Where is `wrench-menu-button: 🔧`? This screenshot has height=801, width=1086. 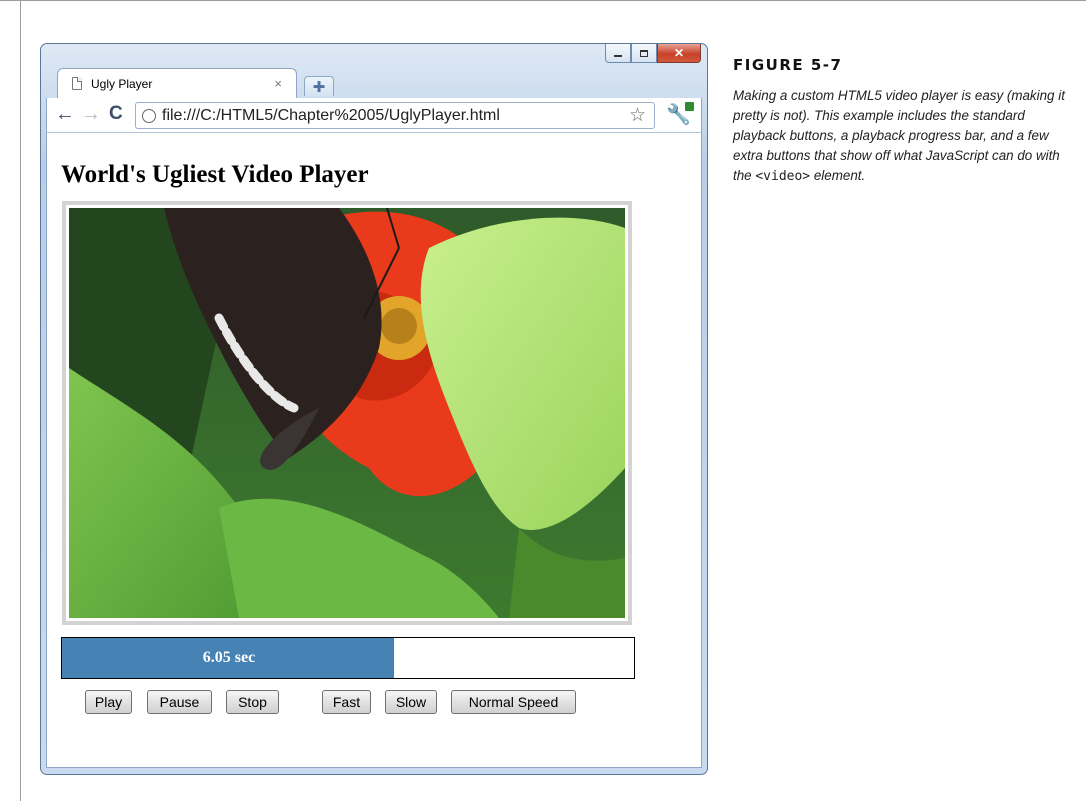
wrench-menu-button: 🔧 is located at coordinates (680, 115).